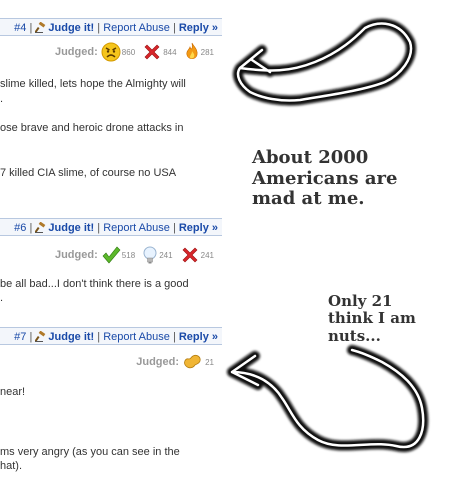 Image resolution: width=450 pixels, height=477 pixels. What do you see at coordinates (360, 301) in the screenshot?
I see `caption-line: Only 21` at bounding box center [360, 301].